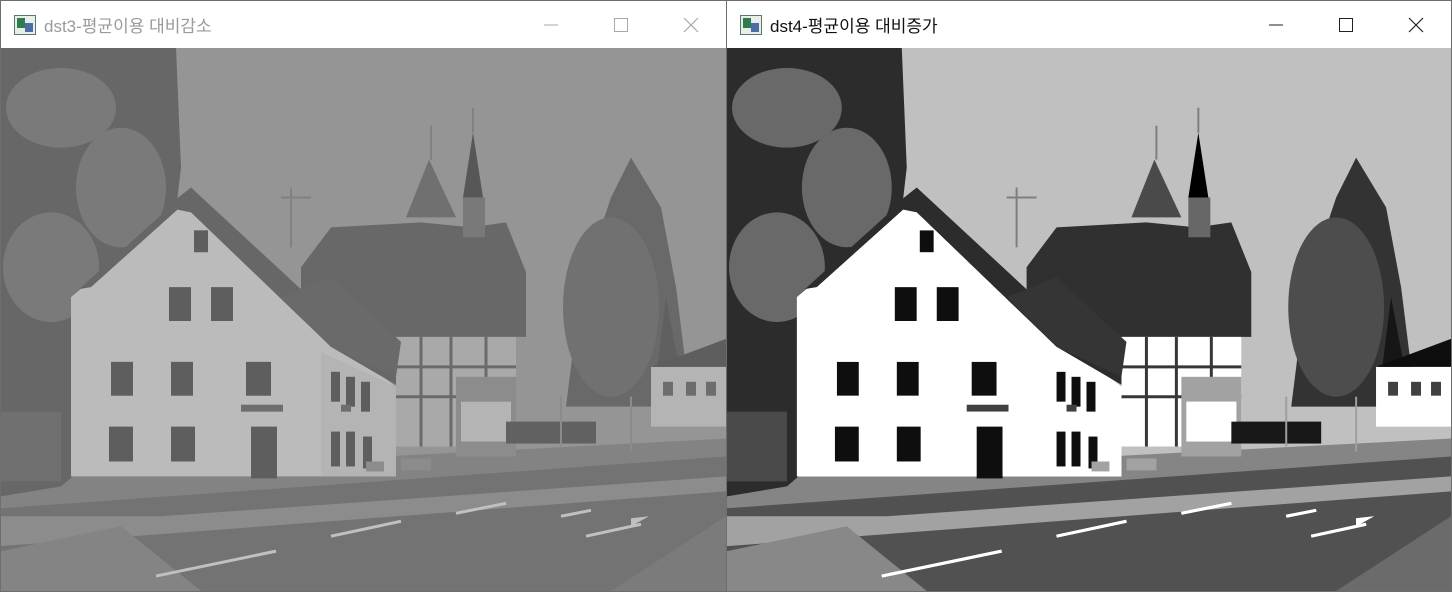 Image resolution: width=1452 pixels, height=592 pixels. Describe the element at coordinates (1089, 24) in the screenshot. I see `titlebar: dst4-평균이용 대비증가` at that location.